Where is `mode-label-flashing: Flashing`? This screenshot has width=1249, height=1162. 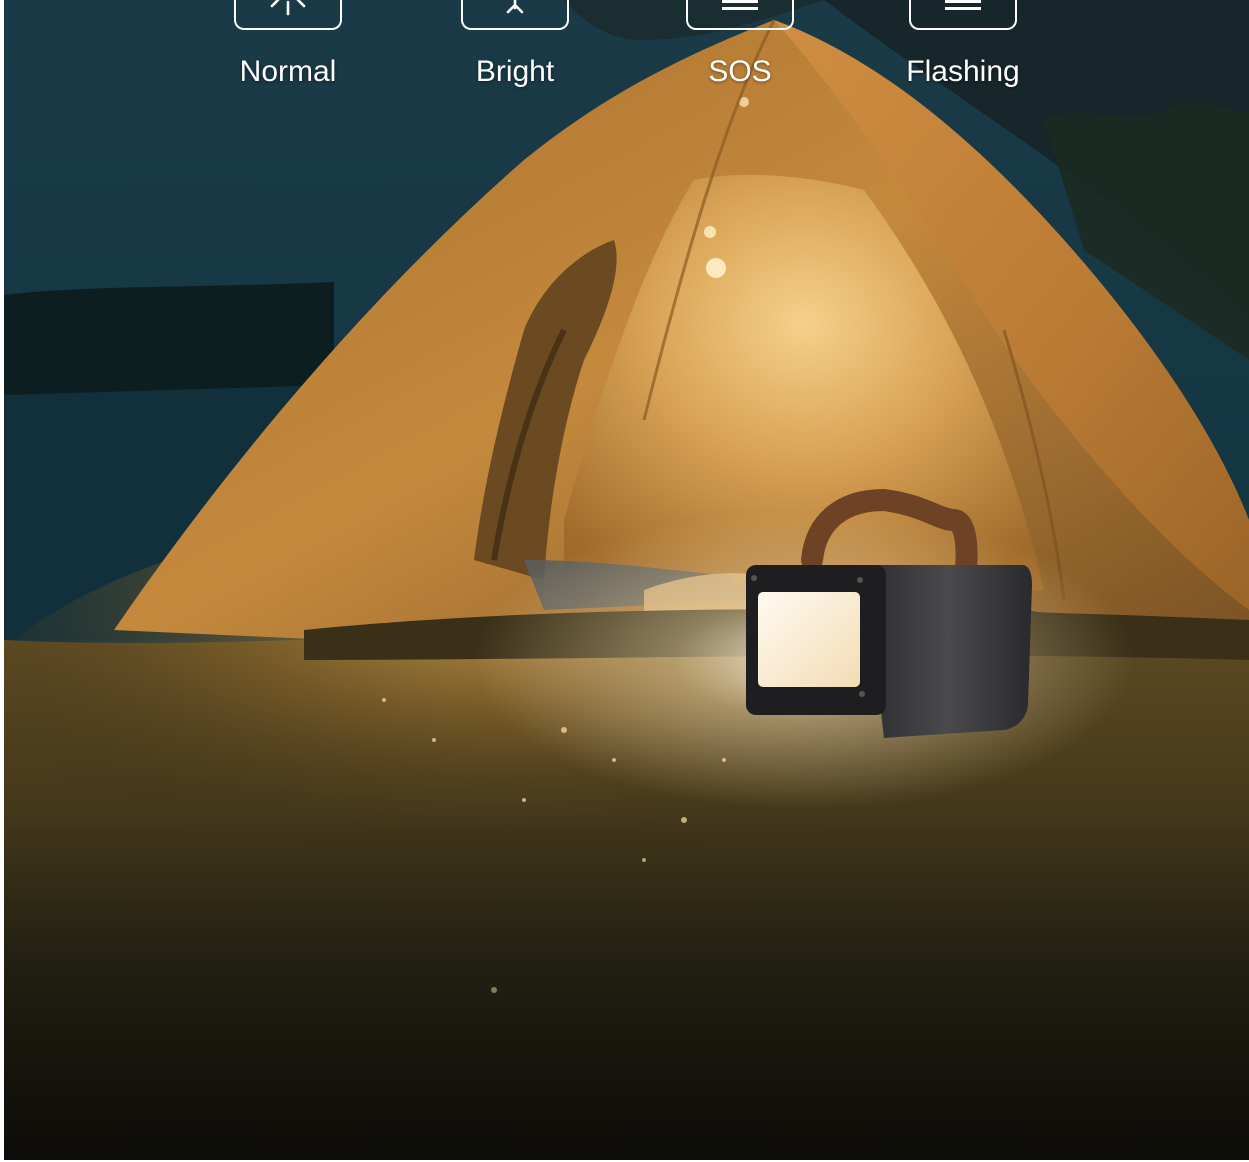 mode-label-flashing: Flashing is located at coordinates (963, 71).